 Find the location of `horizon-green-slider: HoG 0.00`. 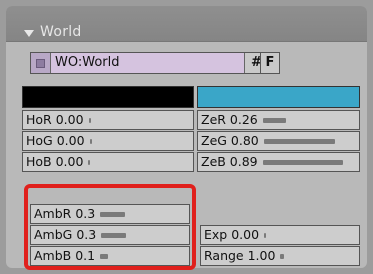

horizon-green-slider: HoG 0.00 is located at coordinates (108, 141).